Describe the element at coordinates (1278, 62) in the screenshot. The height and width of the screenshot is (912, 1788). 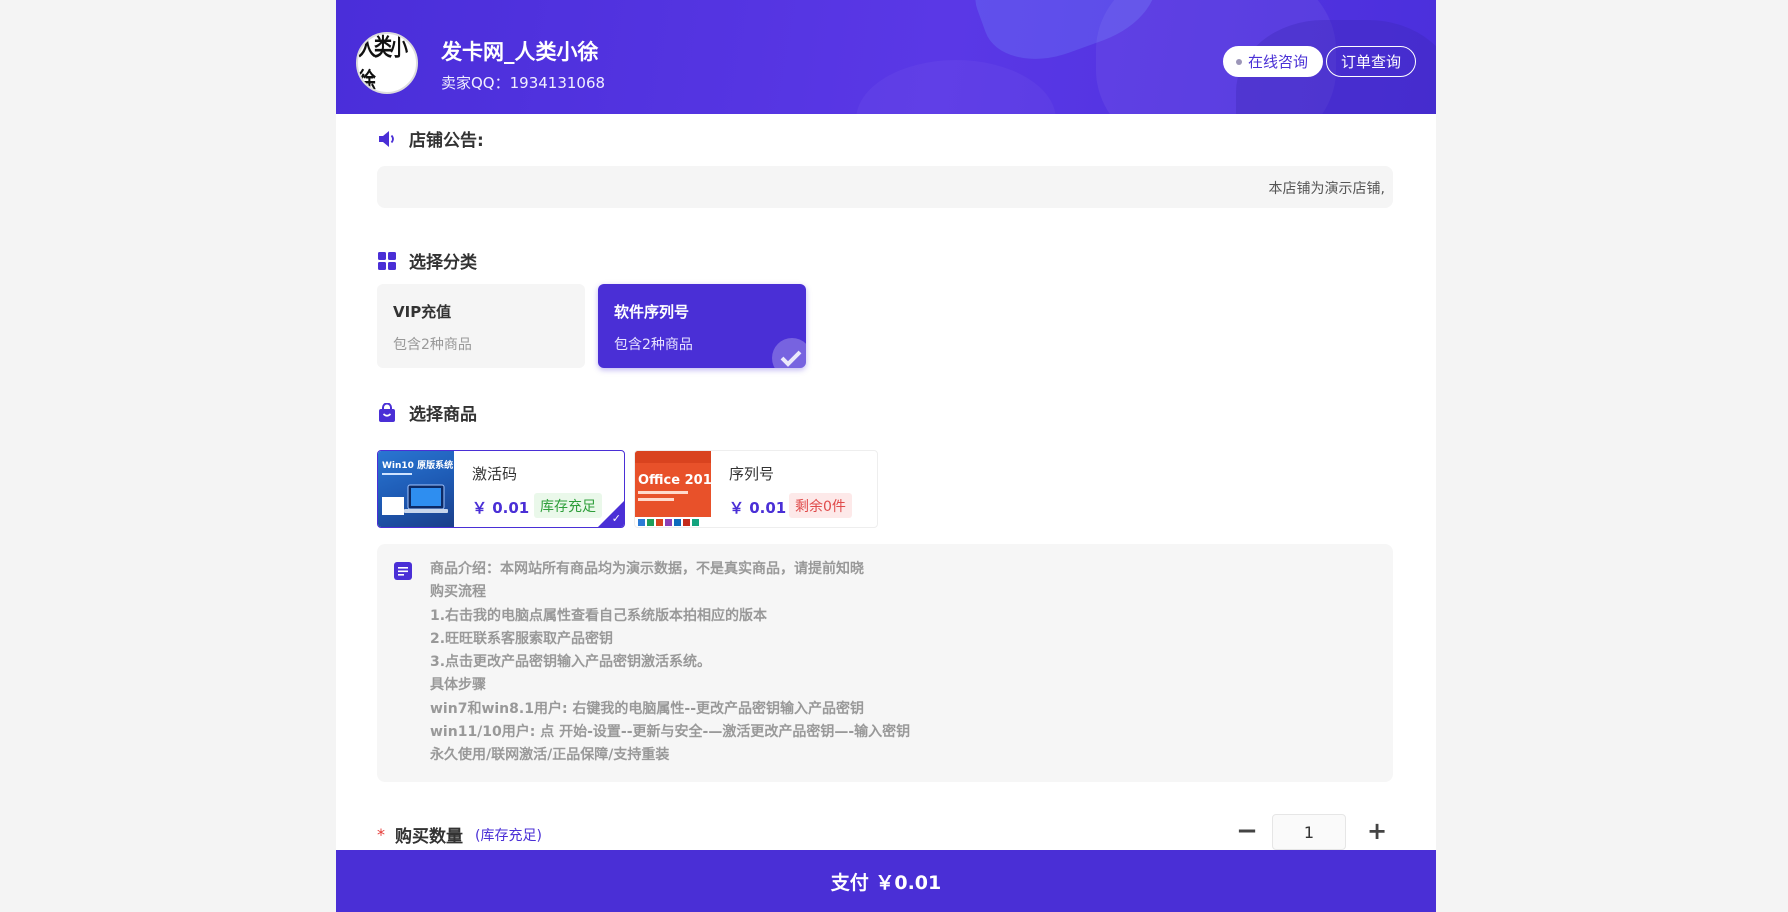
I see `online-consult-label: 在线咨询` at that location.